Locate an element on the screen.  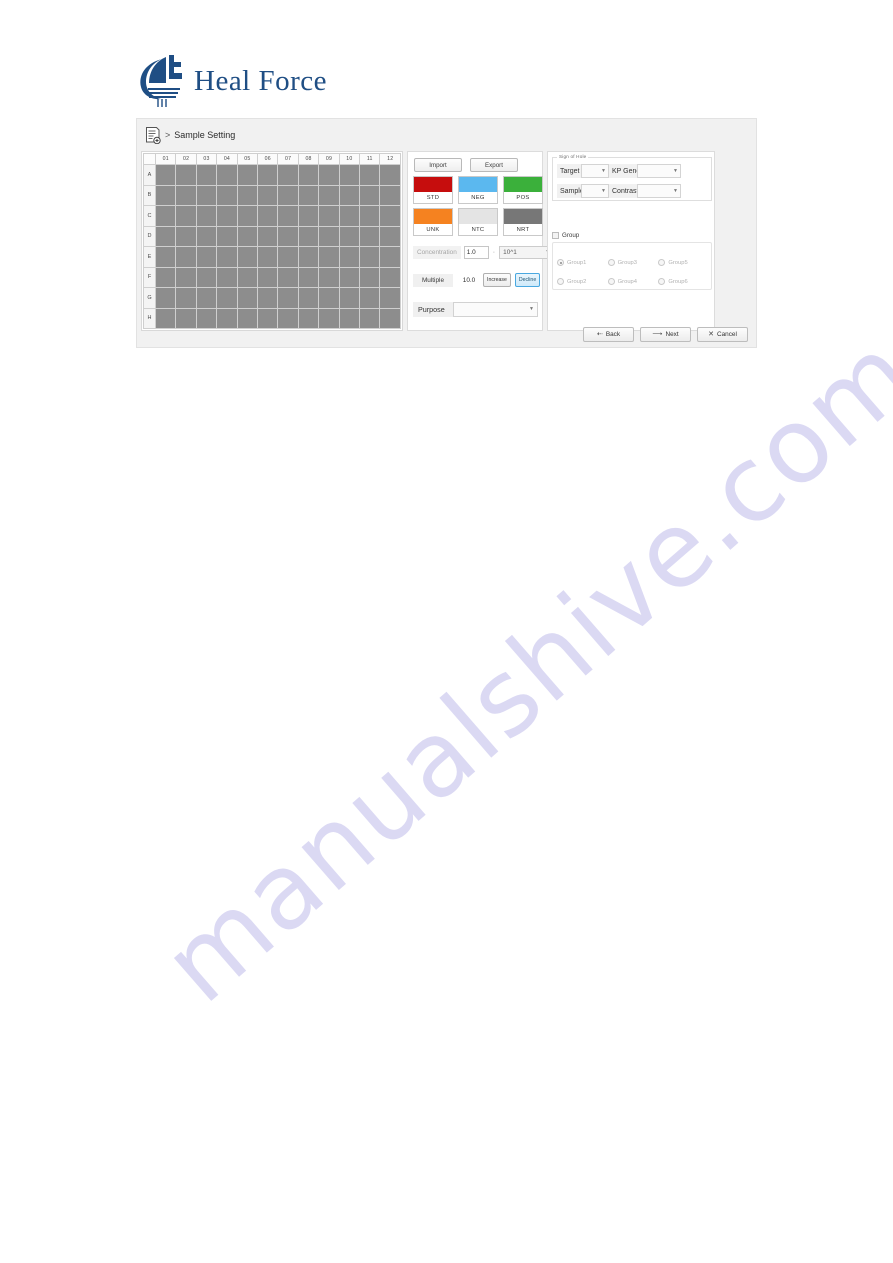
group-radio-group1: Group1 is located at coordinates (582, 262).